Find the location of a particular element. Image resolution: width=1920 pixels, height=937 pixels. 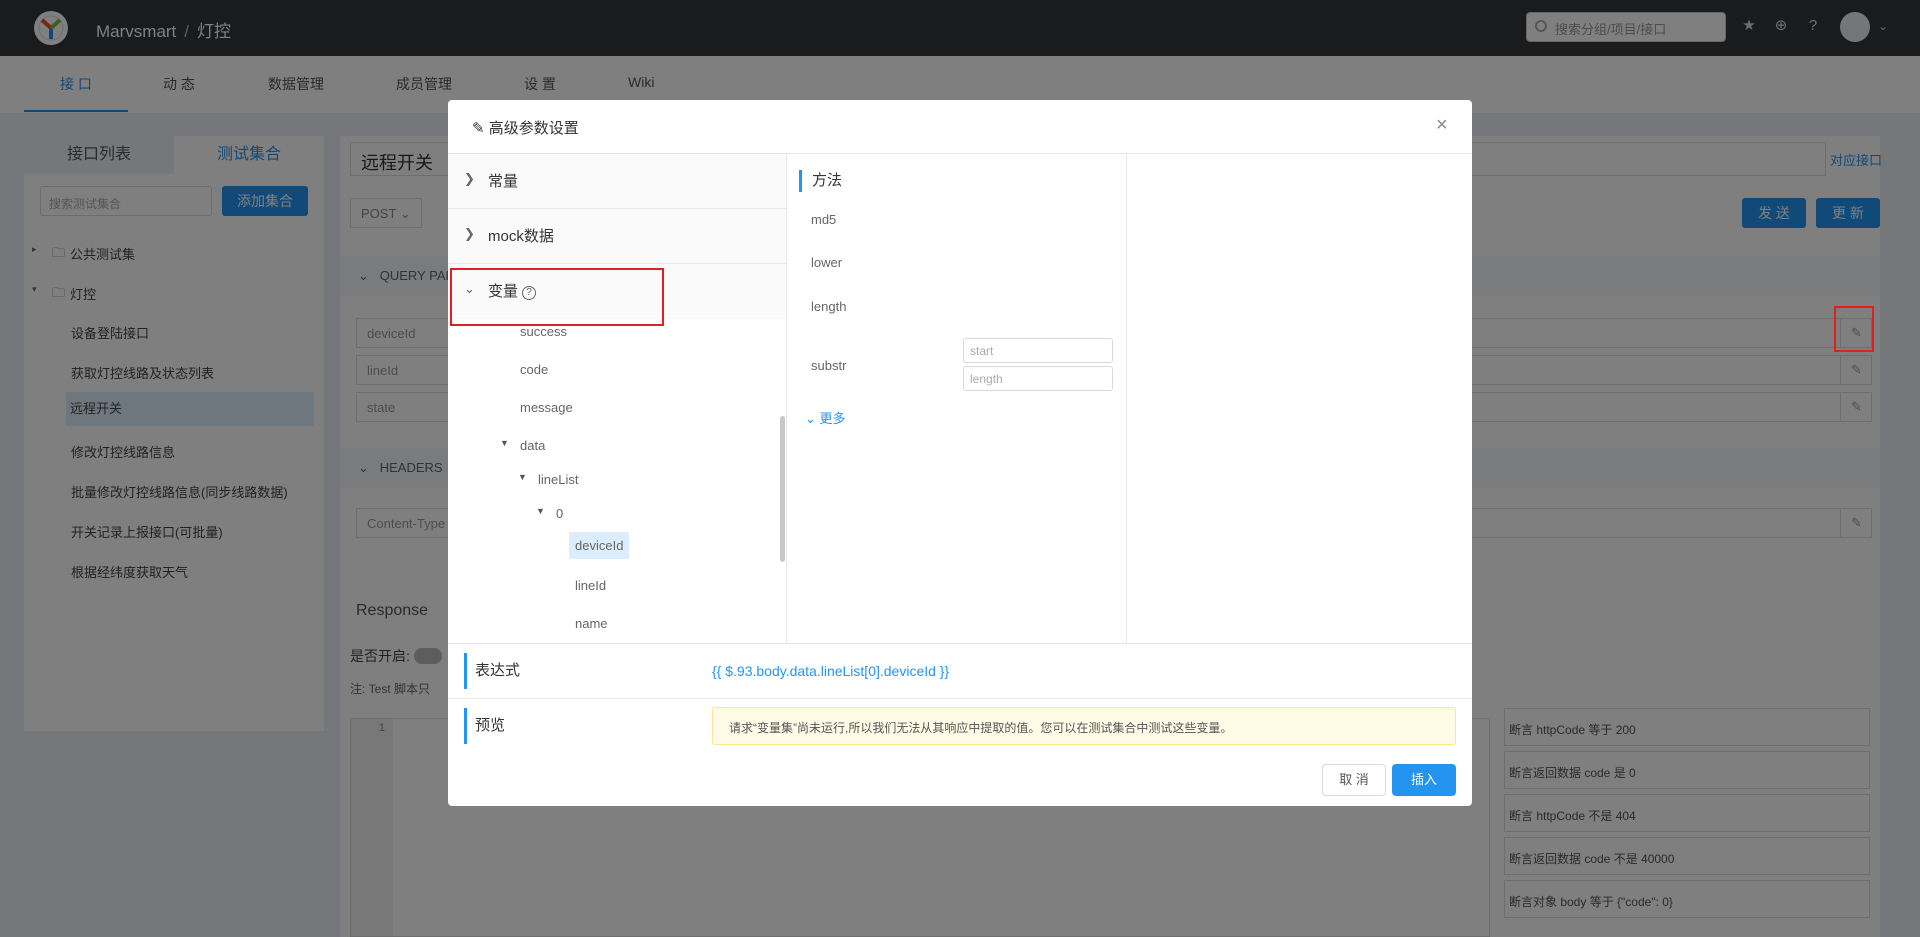

insert-button: 插入 is located at coordinates (1424, 780).